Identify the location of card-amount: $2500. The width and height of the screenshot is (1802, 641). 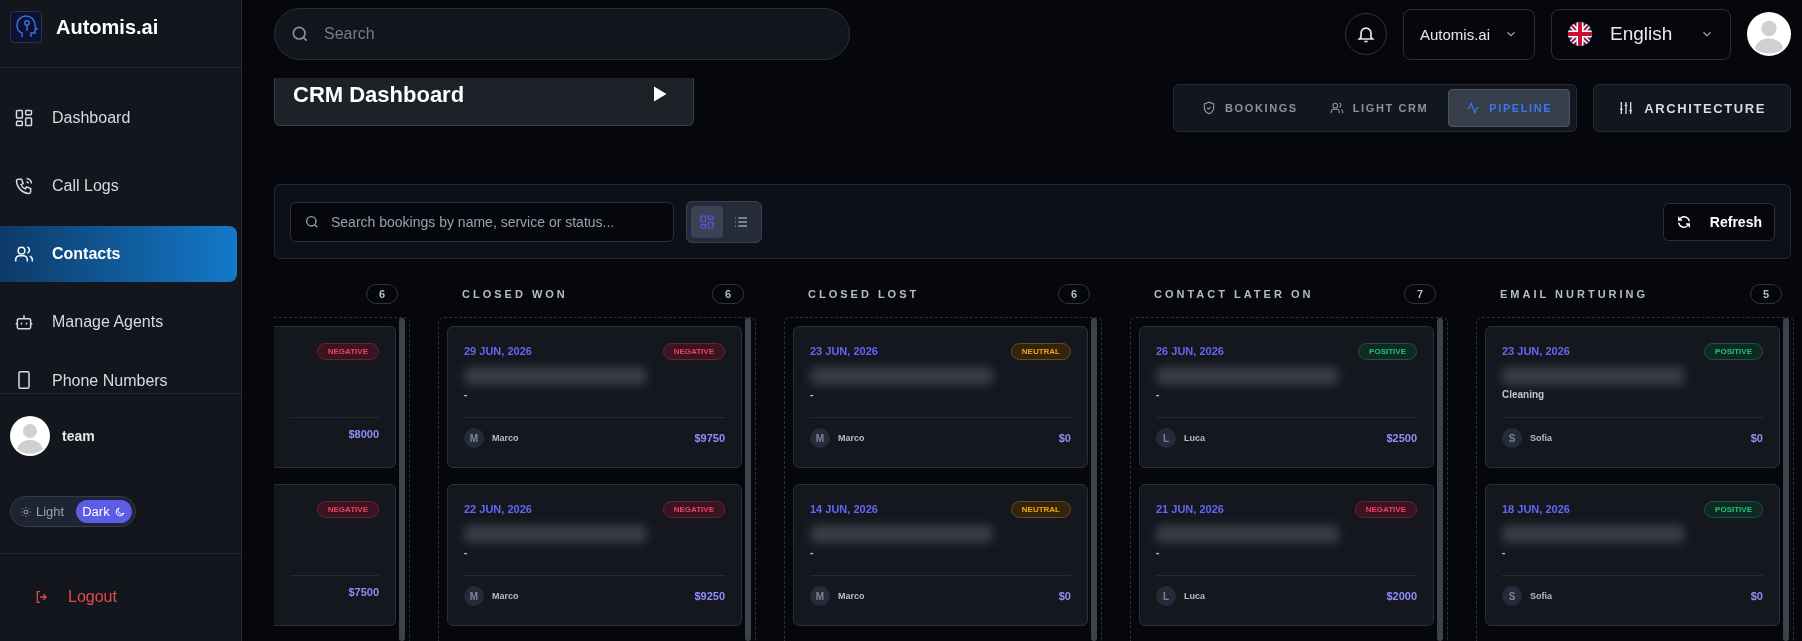
(1401, 438).